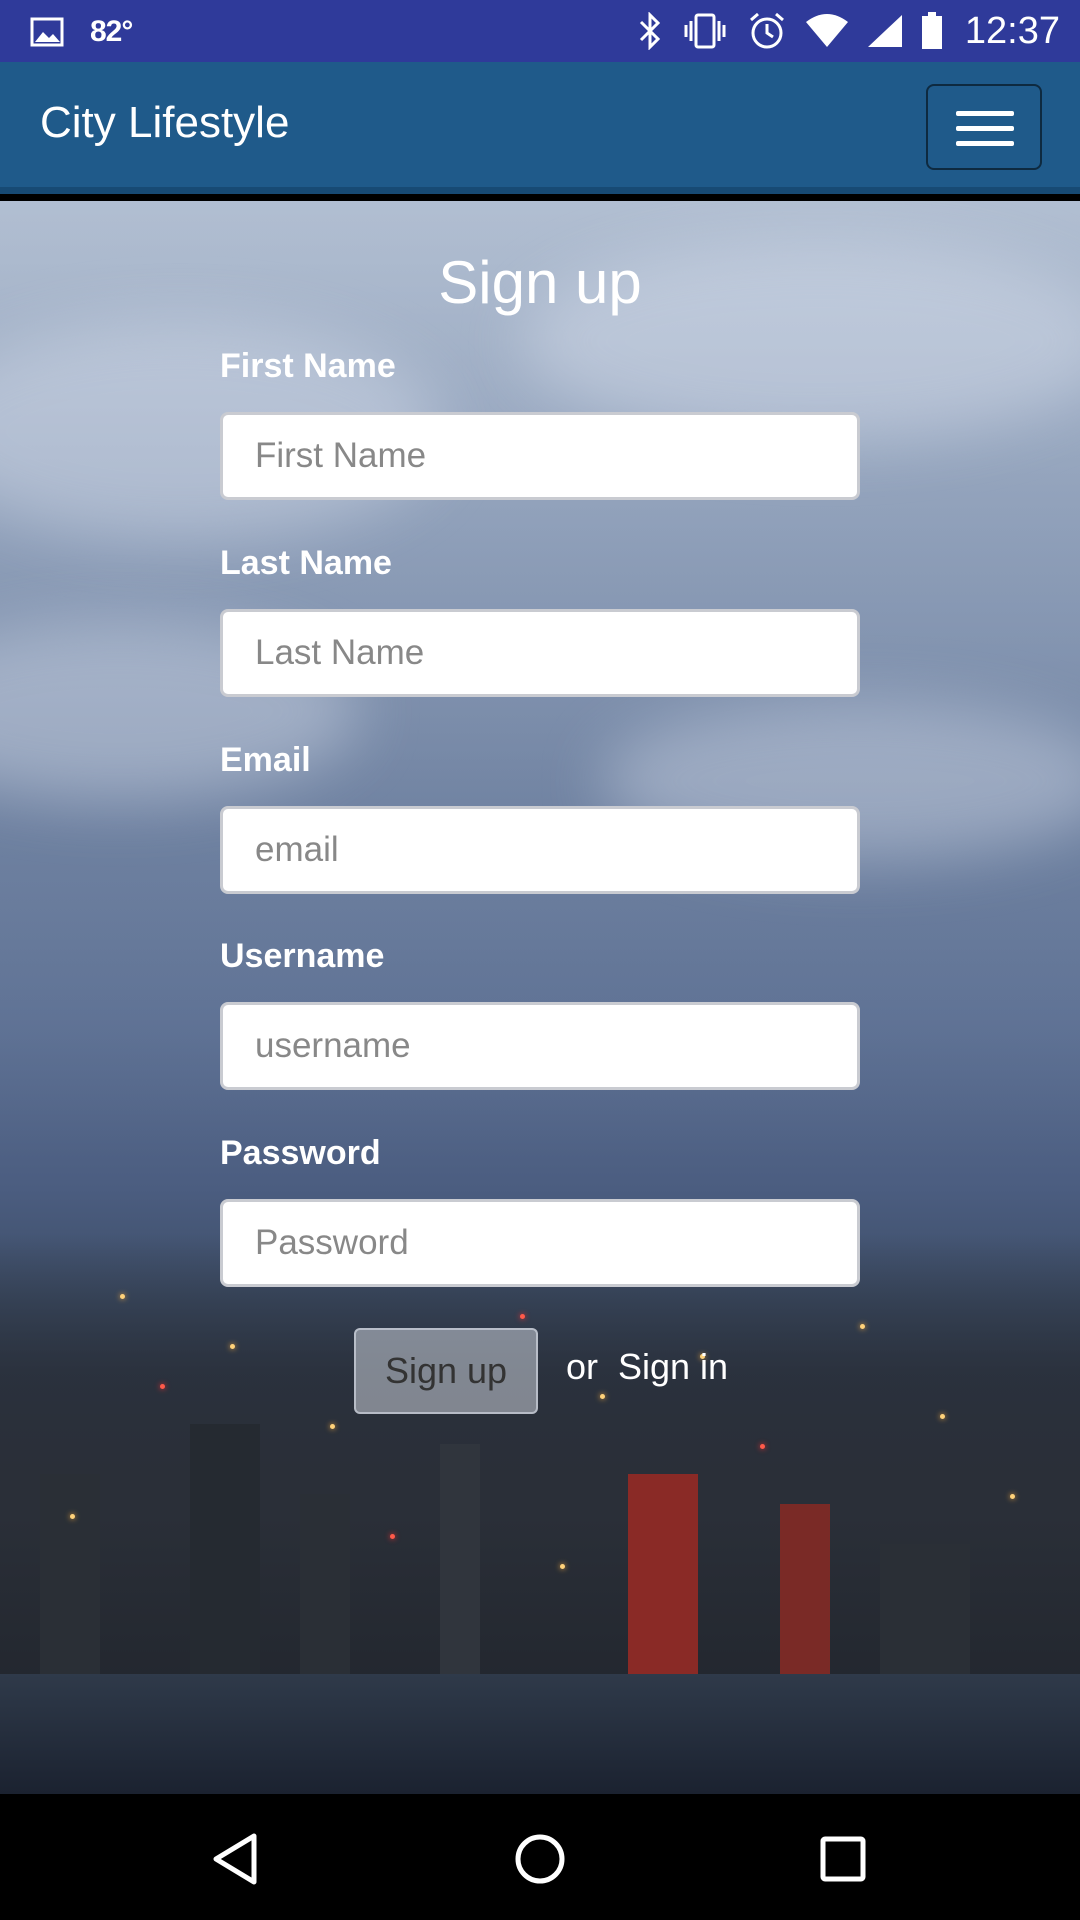 This screenshot has height=1920, width=1080. Describe the element at coordinates (111, 31) in the screenshot. I see `temperature-text: 82°` at that location.